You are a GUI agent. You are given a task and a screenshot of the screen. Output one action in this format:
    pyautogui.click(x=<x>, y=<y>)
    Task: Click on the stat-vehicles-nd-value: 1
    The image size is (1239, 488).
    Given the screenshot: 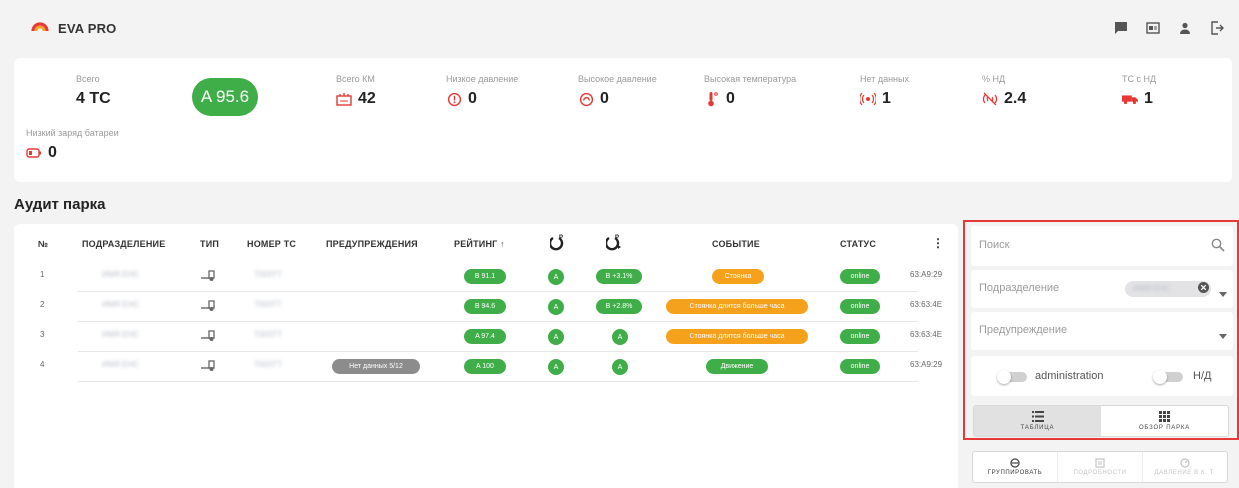 What is the action you would take?
    pyautogui.click(x=1148, y=98)
    